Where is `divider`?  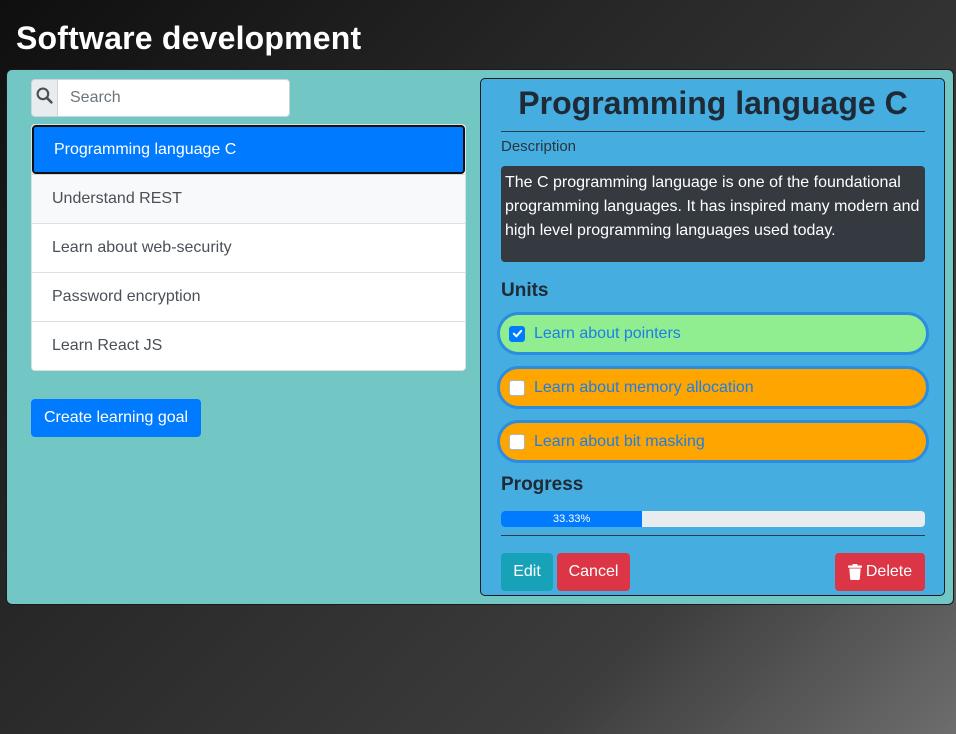
divider is located at coordinates (713, 535).